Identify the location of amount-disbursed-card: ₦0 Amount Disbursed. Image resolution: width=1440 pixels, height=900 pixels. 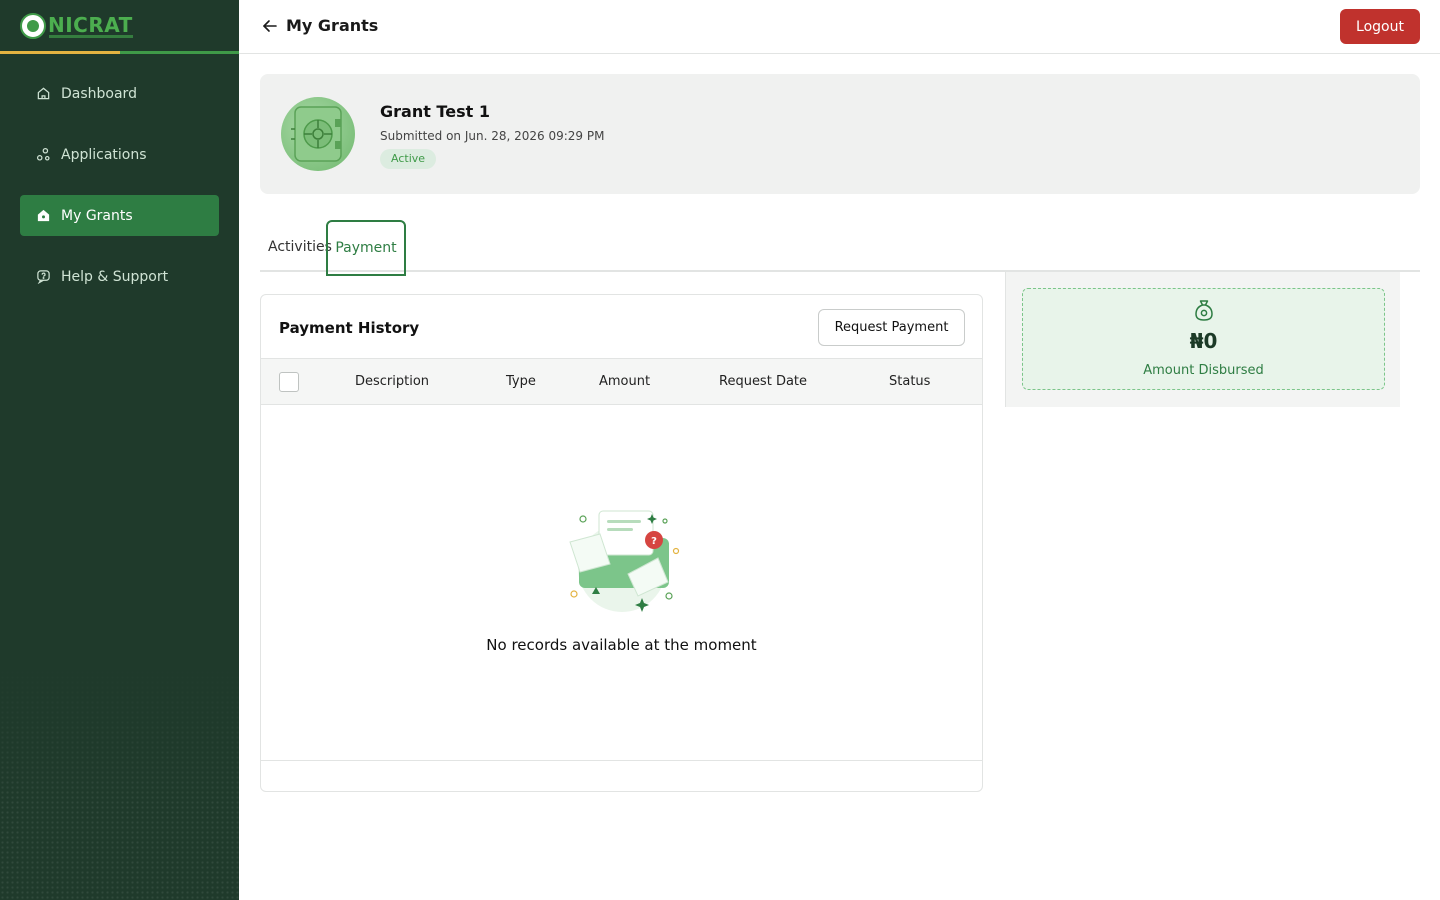
(1203, 339).